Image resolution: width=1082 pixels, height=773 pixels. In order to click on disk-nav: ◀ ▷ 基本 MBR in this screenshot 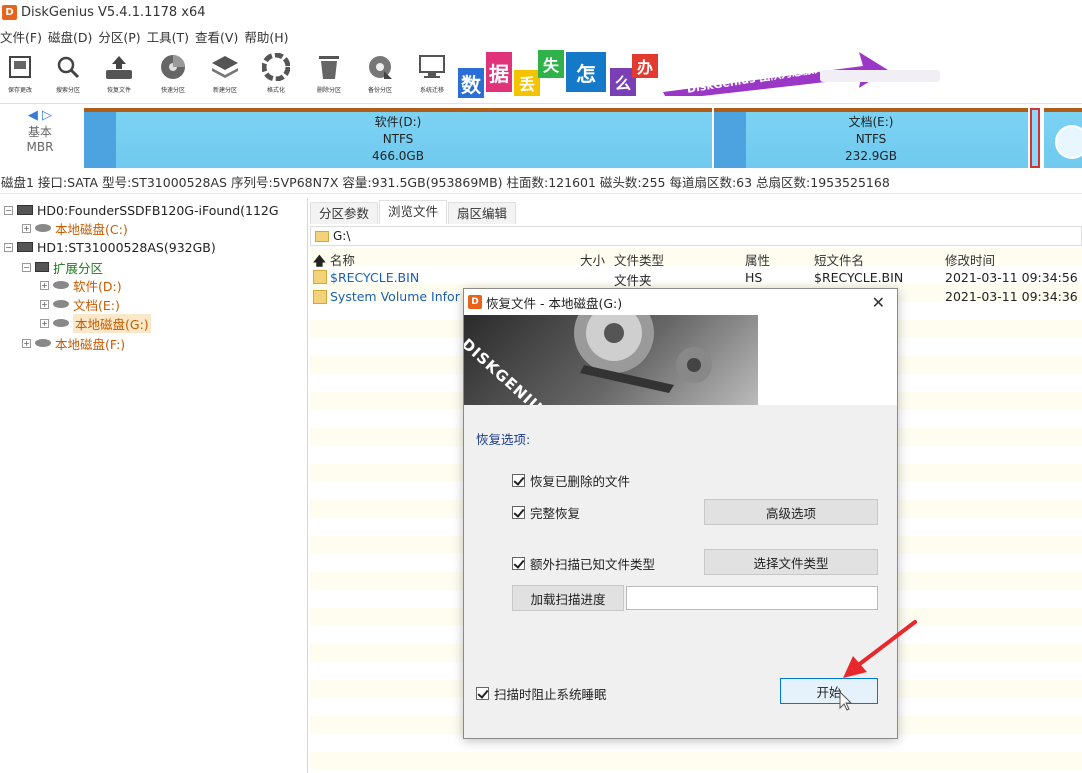, I will do `click(40, 138)`.